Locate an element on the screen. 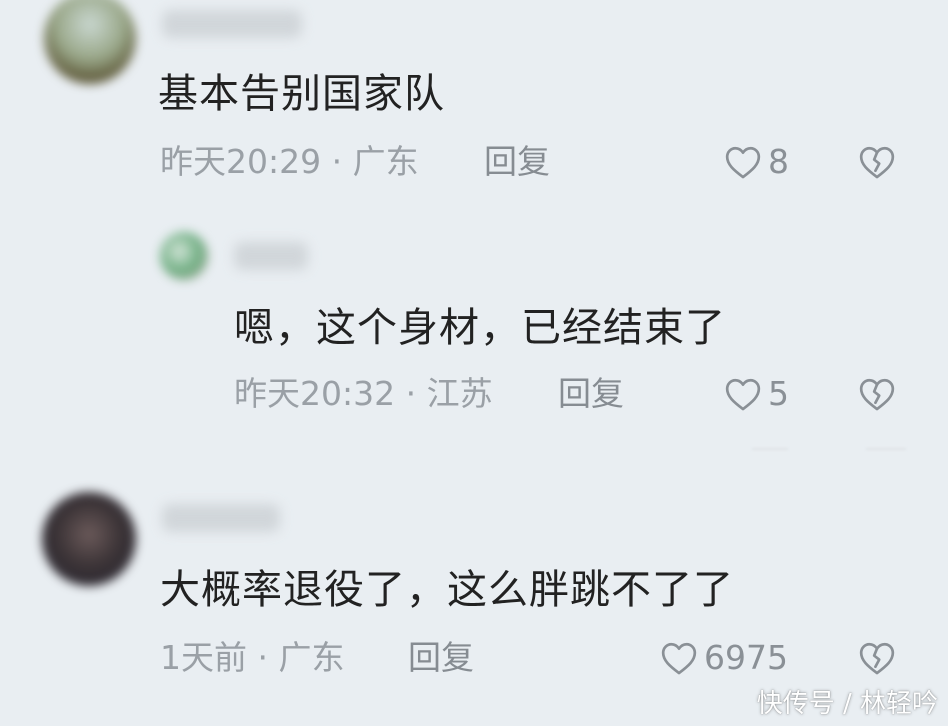 The height and width of the screenshot is (726, 948). comment-text: 大概率退役了，这么胖跳不了了 is located at coordinates (447, 590).